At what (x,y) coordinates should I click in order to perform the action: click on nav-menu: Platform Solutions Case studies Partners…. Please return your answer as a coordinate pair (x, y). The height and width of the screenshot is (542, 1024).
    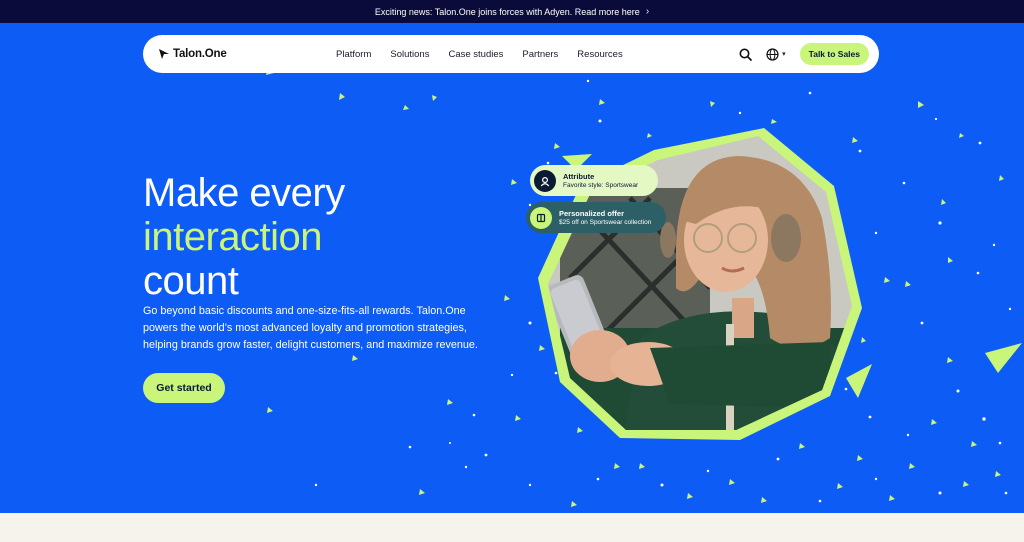
    Looking at the image, I should click on (479, 54).